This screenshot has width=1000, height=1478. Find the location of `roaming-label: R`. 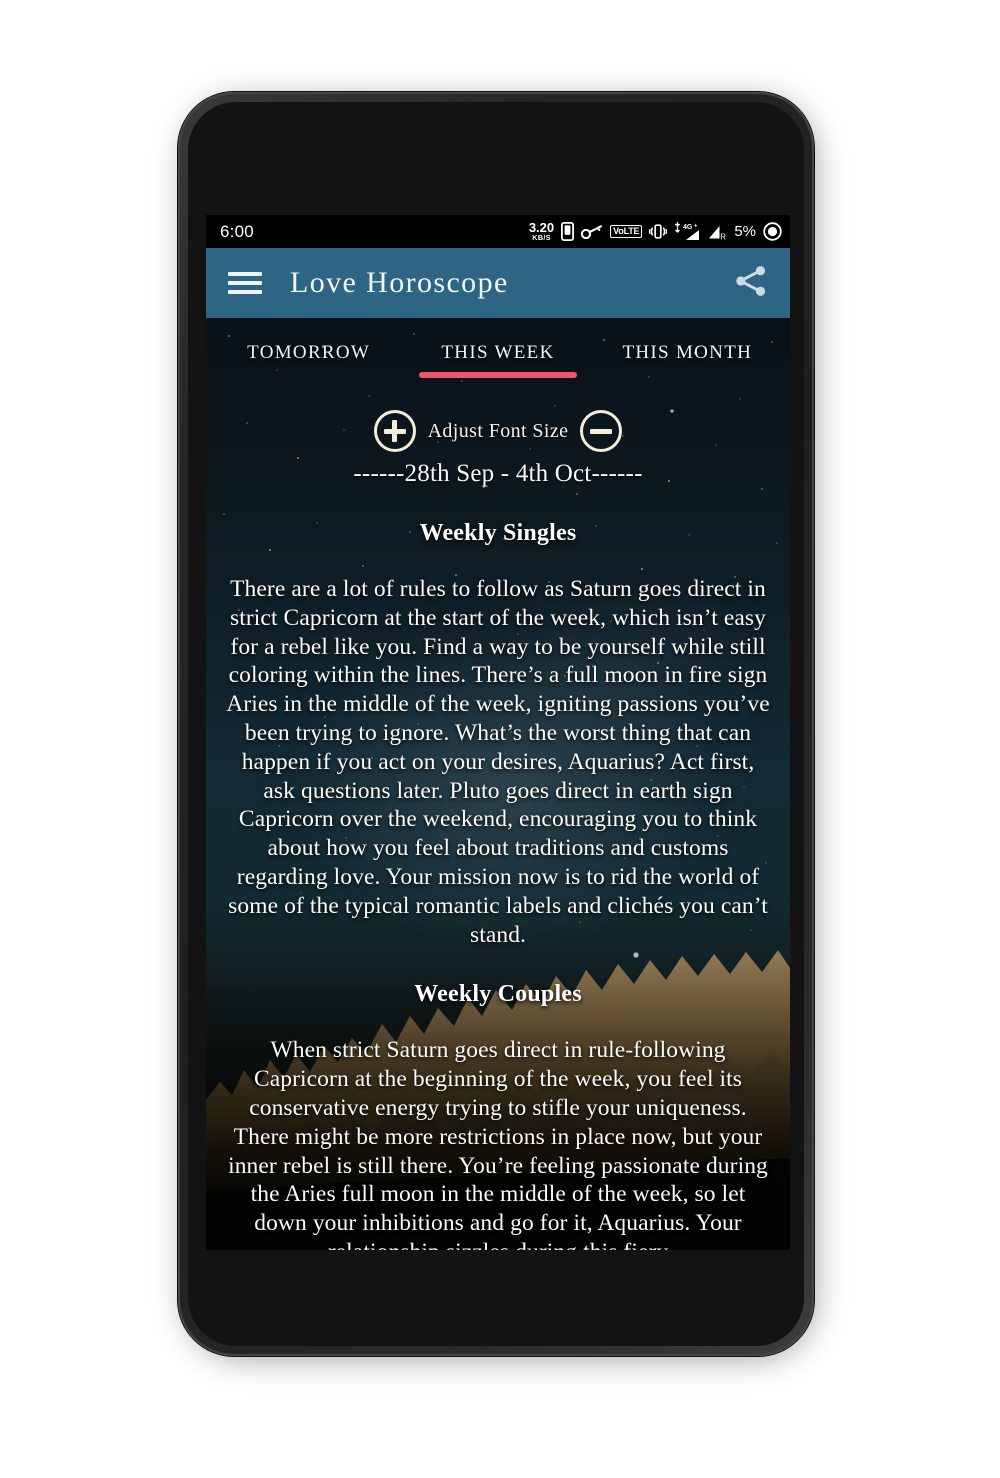

roaming-label: R is located at coordinates (724, 237).